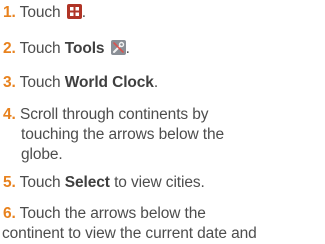  What do you see at coordinates (42, 154) in the screenshot?
I see `step-line: globe.` at bounding box center [42, 154].